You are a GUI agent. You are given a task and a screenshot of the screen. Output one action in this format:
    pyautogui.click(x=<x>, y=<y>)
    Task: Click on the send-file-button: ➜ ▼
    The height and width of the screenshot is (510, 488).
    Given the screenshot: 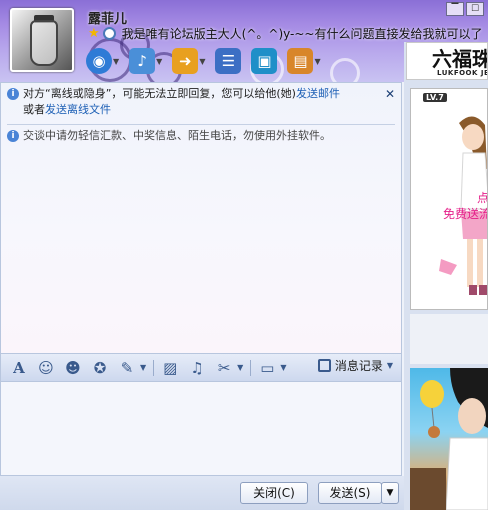 What is the action you would take?
    pyautogui.click(x=188, y=61)
    